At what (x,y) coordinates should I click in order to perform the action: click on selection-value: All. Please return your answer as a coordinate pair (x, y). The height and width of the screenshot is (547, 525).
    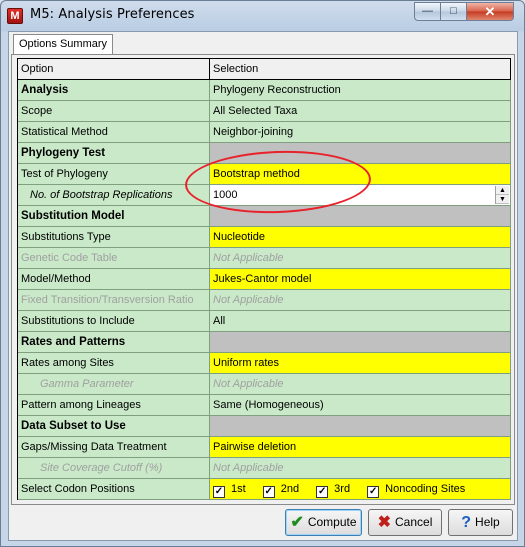
    Looking at the image, I should click on (360, 321).